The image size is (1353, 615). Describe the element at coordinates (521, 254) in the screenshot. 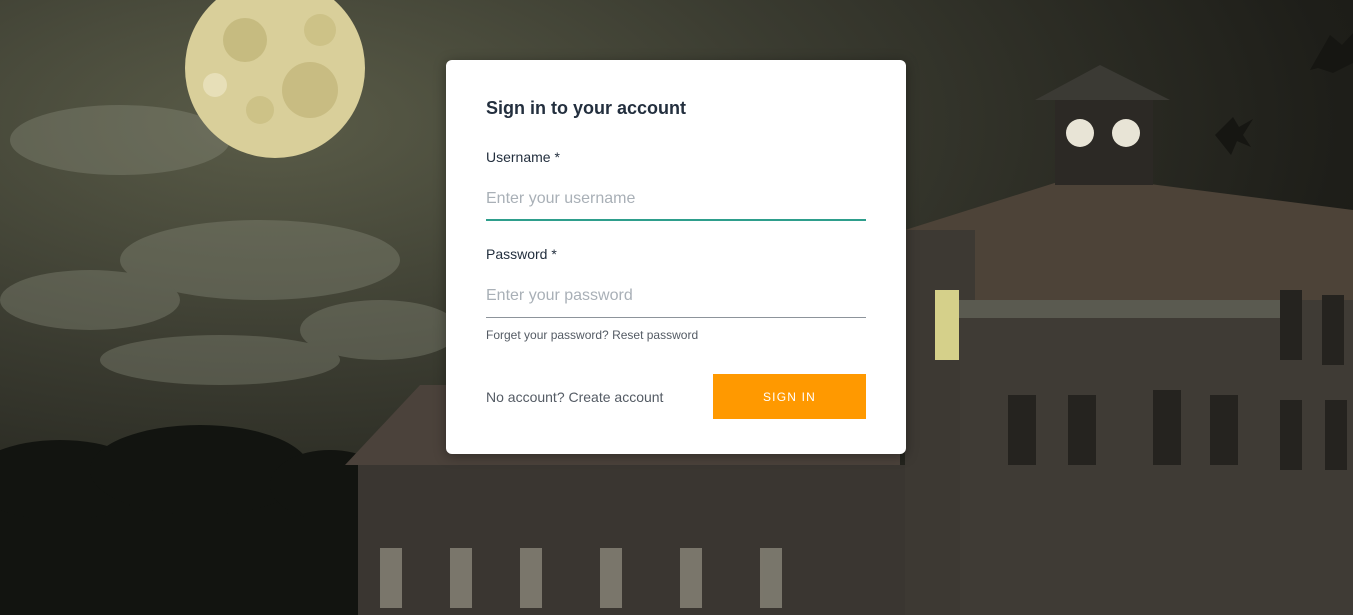

I see `password-label: Password *` at that location.